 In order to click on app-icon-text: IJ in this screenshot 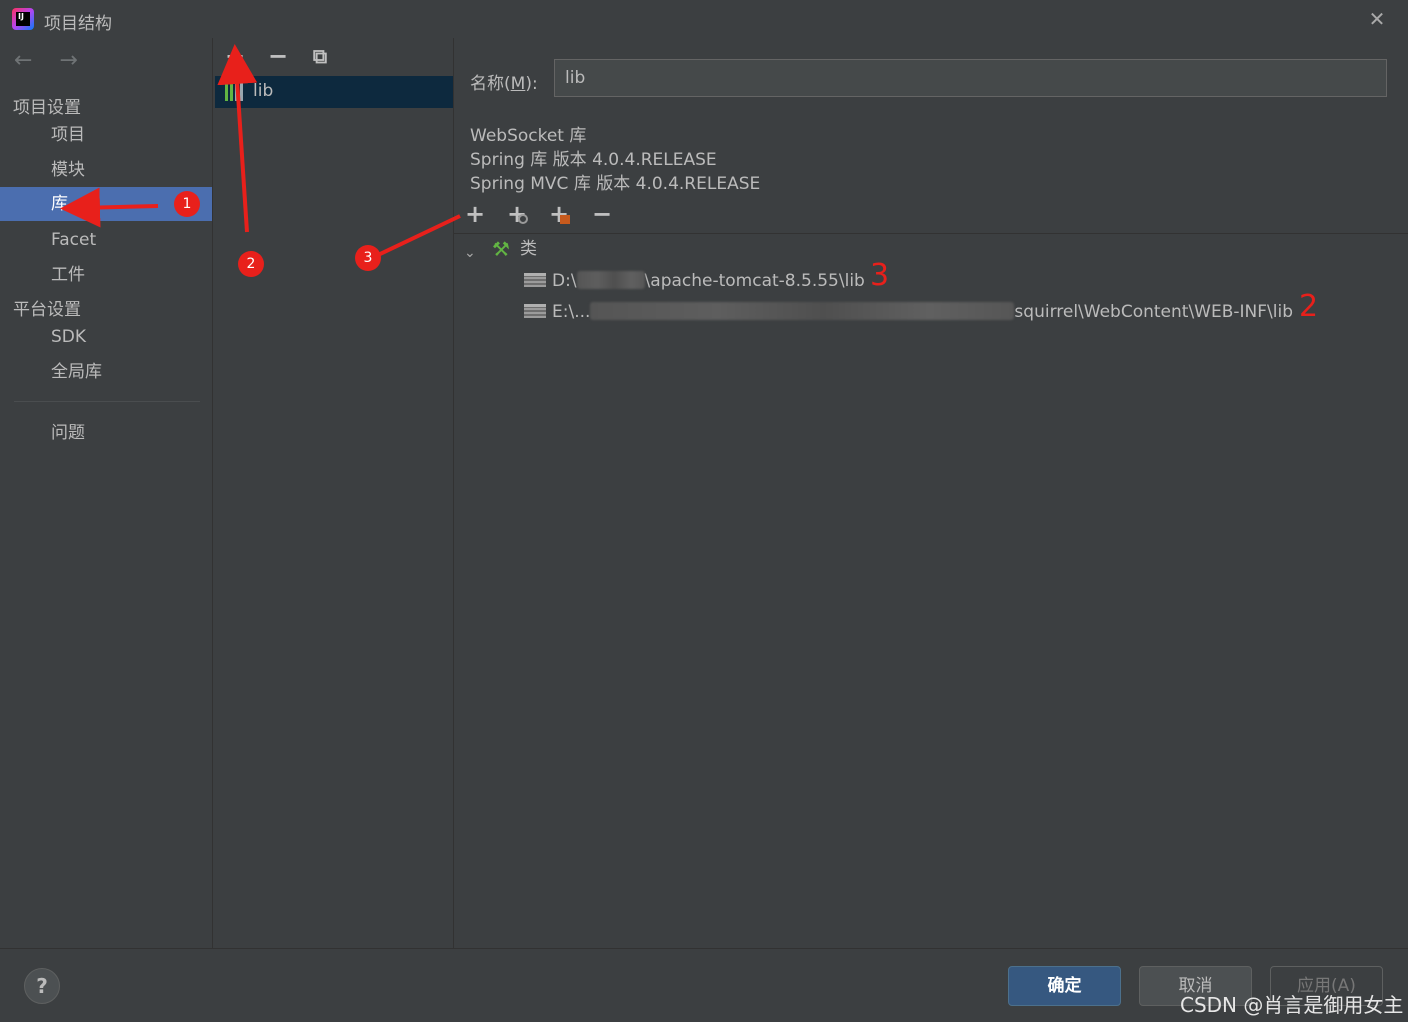, I will do `click(23, 19)`.